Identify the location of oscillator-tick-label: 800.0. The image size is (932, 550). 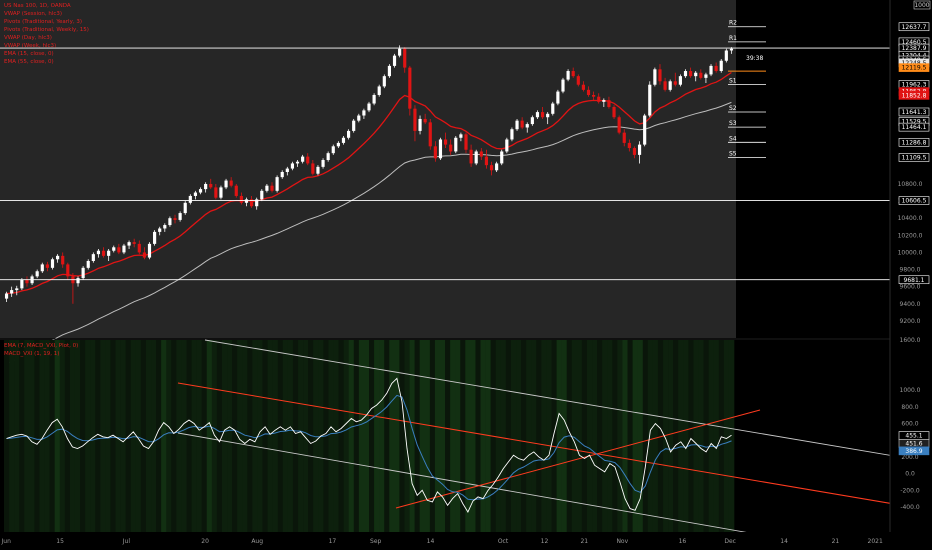
(909, 407).